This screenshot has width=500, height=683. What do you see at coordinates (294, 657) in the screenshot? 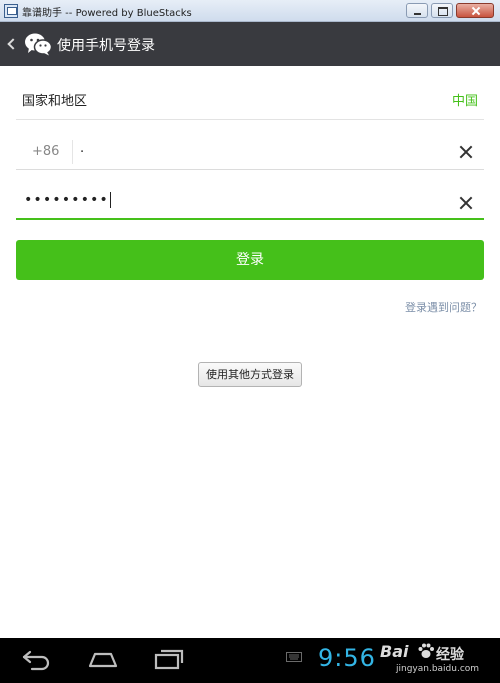
I see `keyboard-icon` at bounding box center [294, 657].